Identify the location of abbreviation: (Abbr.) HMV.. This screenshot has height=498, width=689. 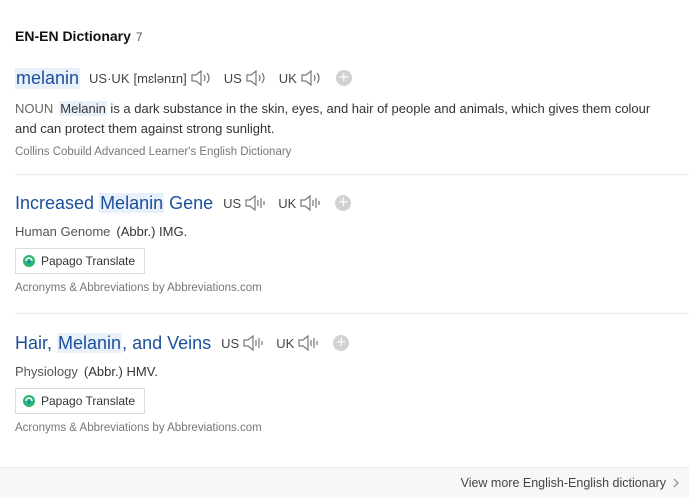
(120, 371).